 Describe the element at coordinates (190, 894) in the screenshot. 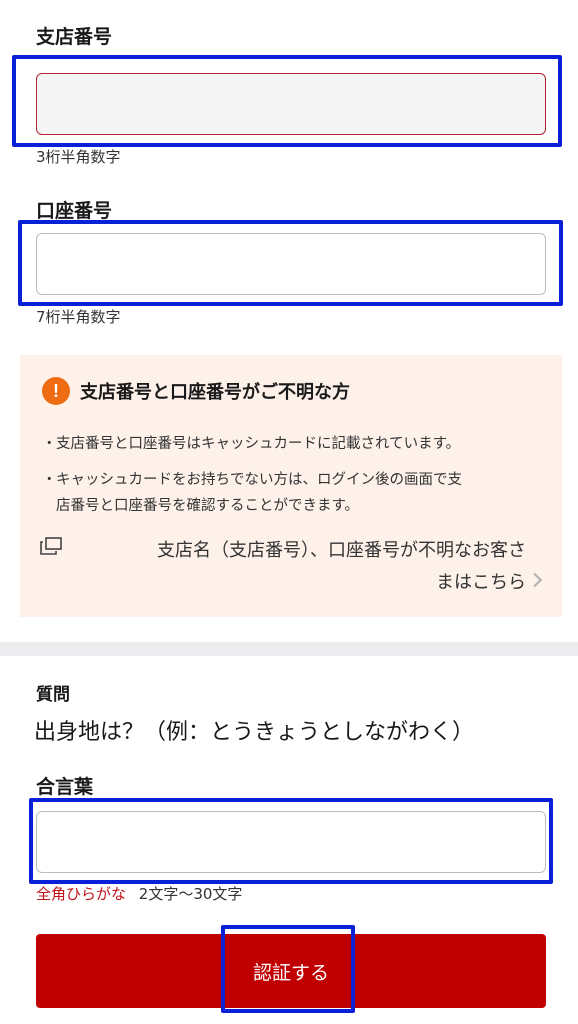

I see `passphrase-hint-length: 2文字〜30文字` at that location.